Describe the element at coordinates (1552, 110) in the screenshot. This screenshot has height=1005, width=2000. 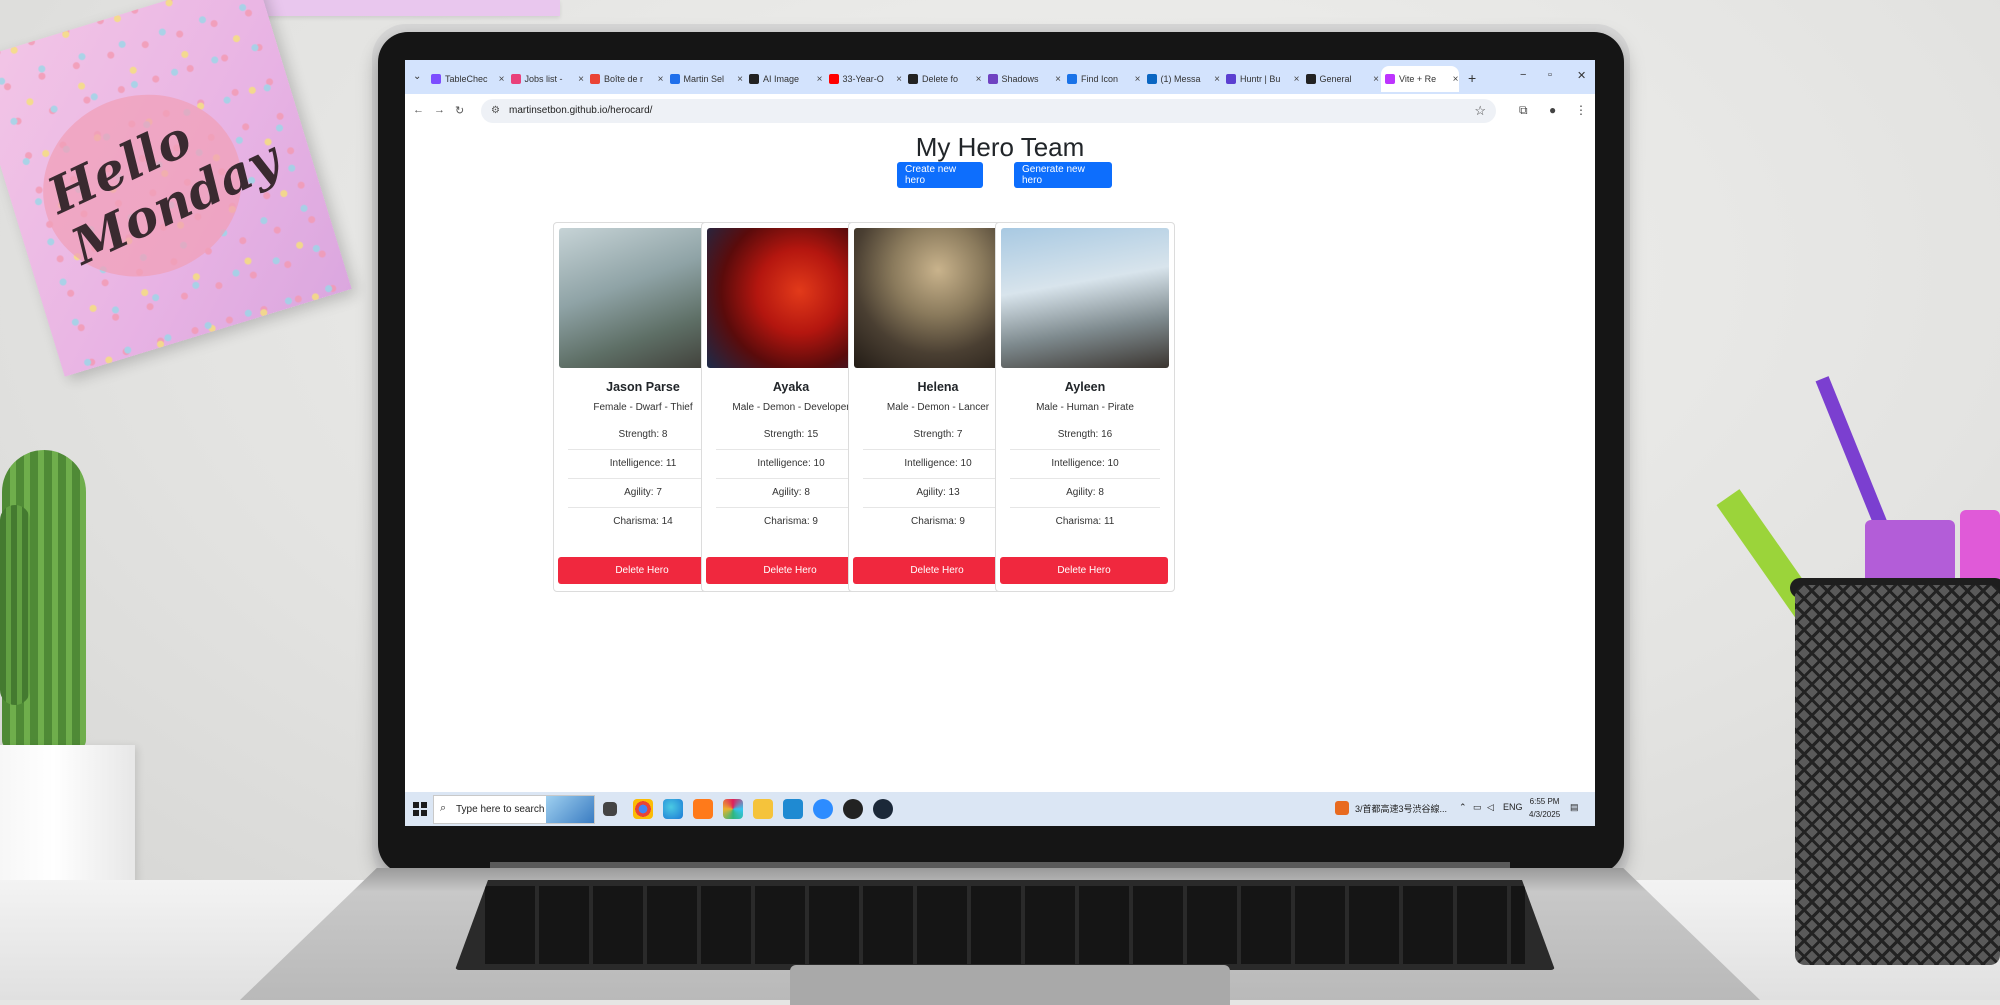
I see `profile-avatar: ●` at that location.